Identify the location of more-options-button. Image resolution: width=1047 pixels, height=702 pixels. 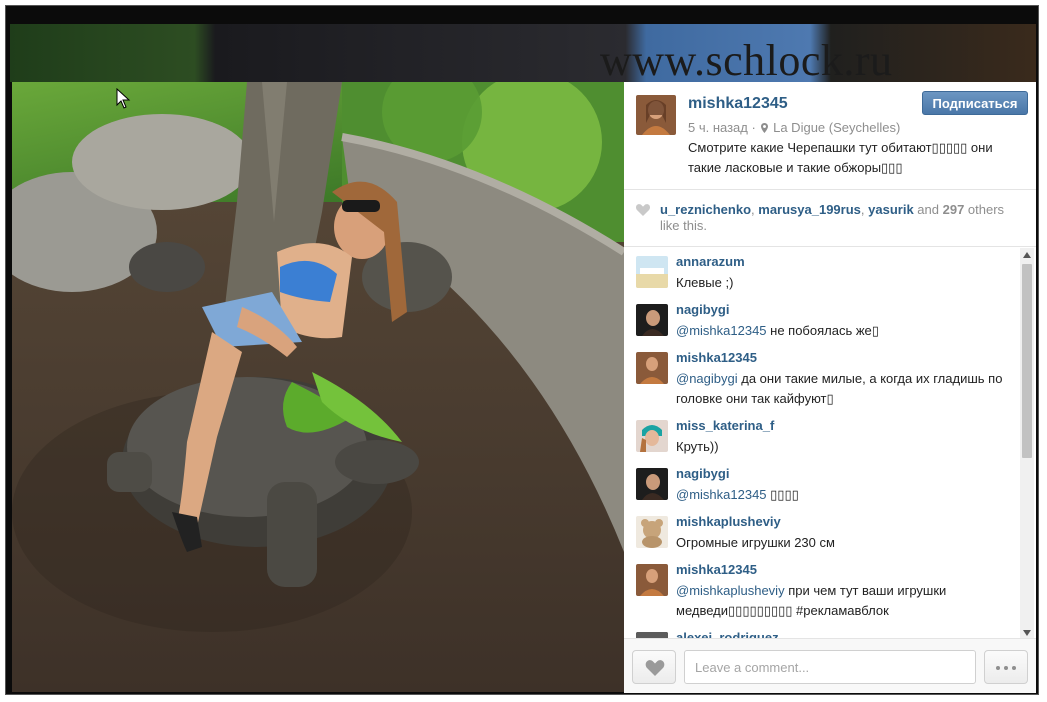
(1006, 667).